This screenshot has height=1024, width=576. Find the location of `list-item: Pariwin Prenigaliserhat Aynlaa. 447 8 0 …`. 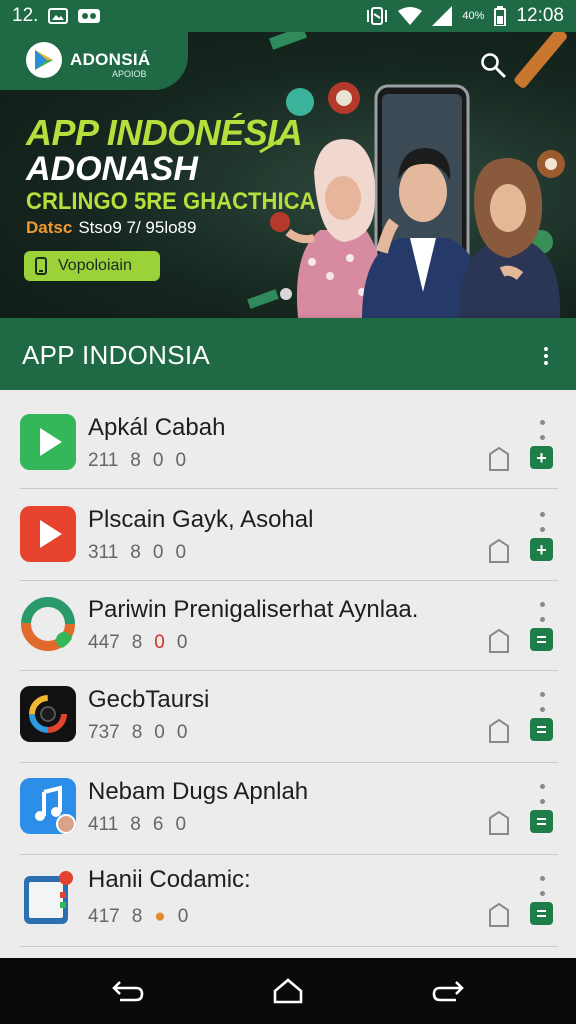

list-item: Pariwin Prenigaliserhat Aynlaa. 447 8 0 … is located at coordinates (288, 632).